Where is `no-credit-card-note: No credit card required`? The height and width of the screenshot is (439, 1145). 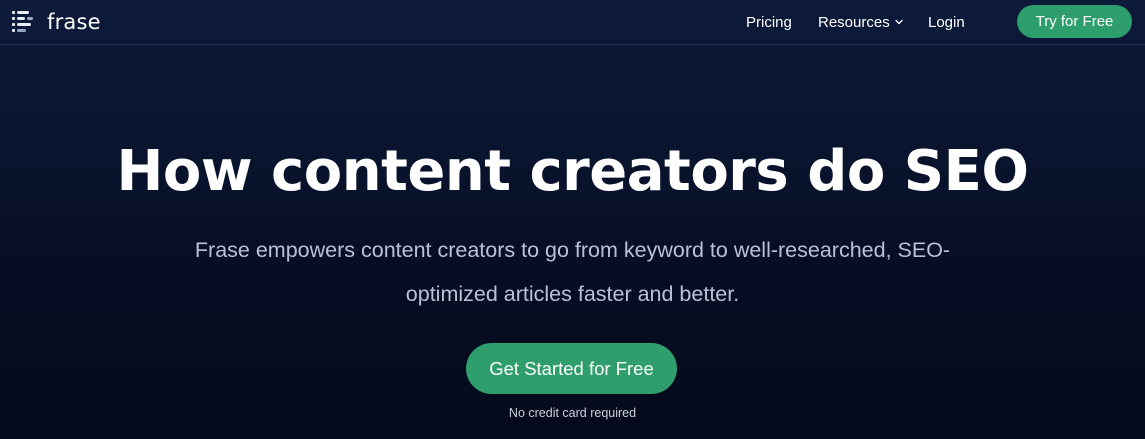 no-credit-card-note: No credit card required is located at coordinates (572, 413).